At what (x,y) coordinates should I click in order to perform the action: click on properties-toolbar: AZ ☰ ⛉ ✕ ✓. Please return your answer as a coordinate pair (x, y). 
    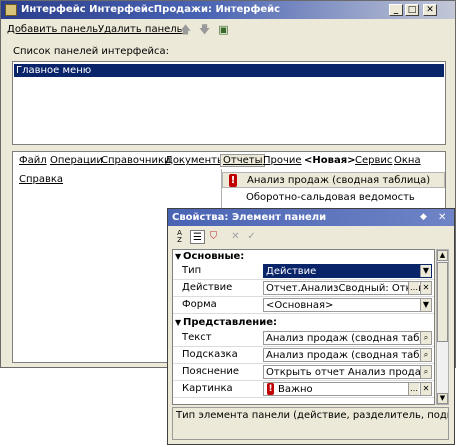
    Looking at the image, I should click on (311, 237).